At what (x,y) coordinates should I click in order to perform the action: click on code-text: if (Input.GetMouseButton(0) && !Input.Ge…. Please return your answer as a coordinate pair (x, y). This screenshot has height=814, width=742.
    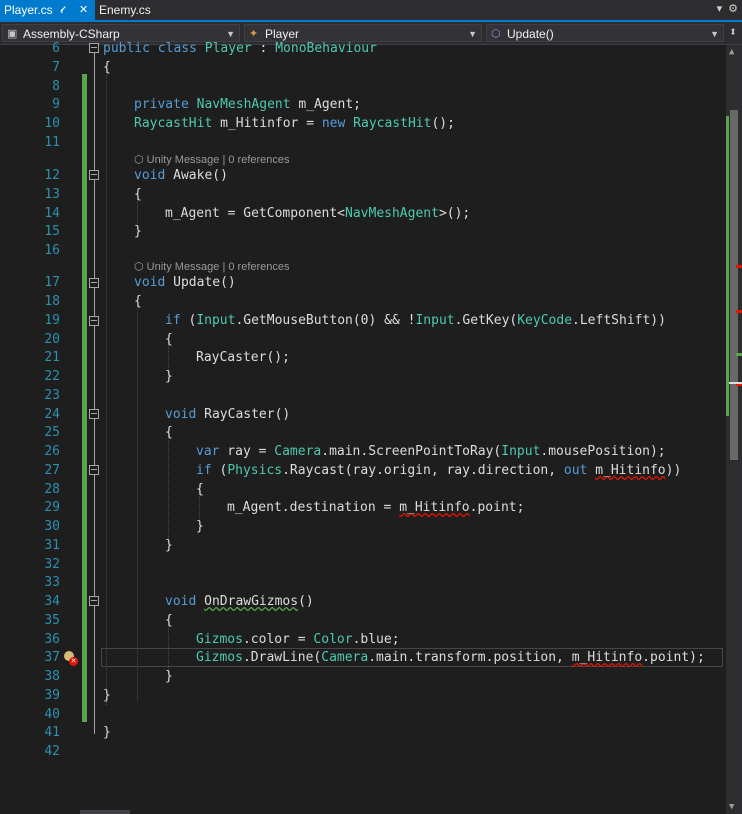
    Looking at the image, I should click on (415, 320).